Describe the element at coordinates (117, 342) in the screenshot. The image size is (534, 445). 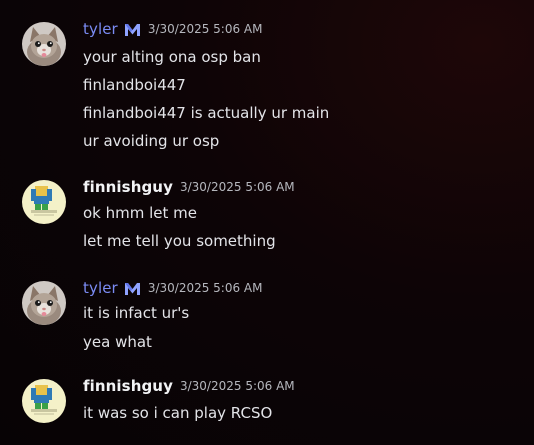
I see `message-text: yea what` at that location.